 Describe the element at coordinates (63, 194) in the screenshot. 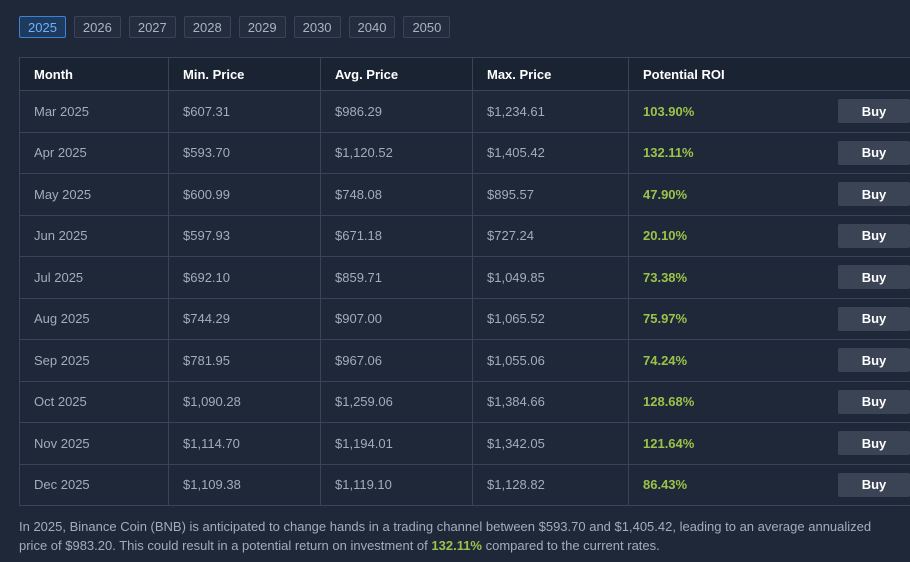

I see `cell-month: May 2025` at that location.